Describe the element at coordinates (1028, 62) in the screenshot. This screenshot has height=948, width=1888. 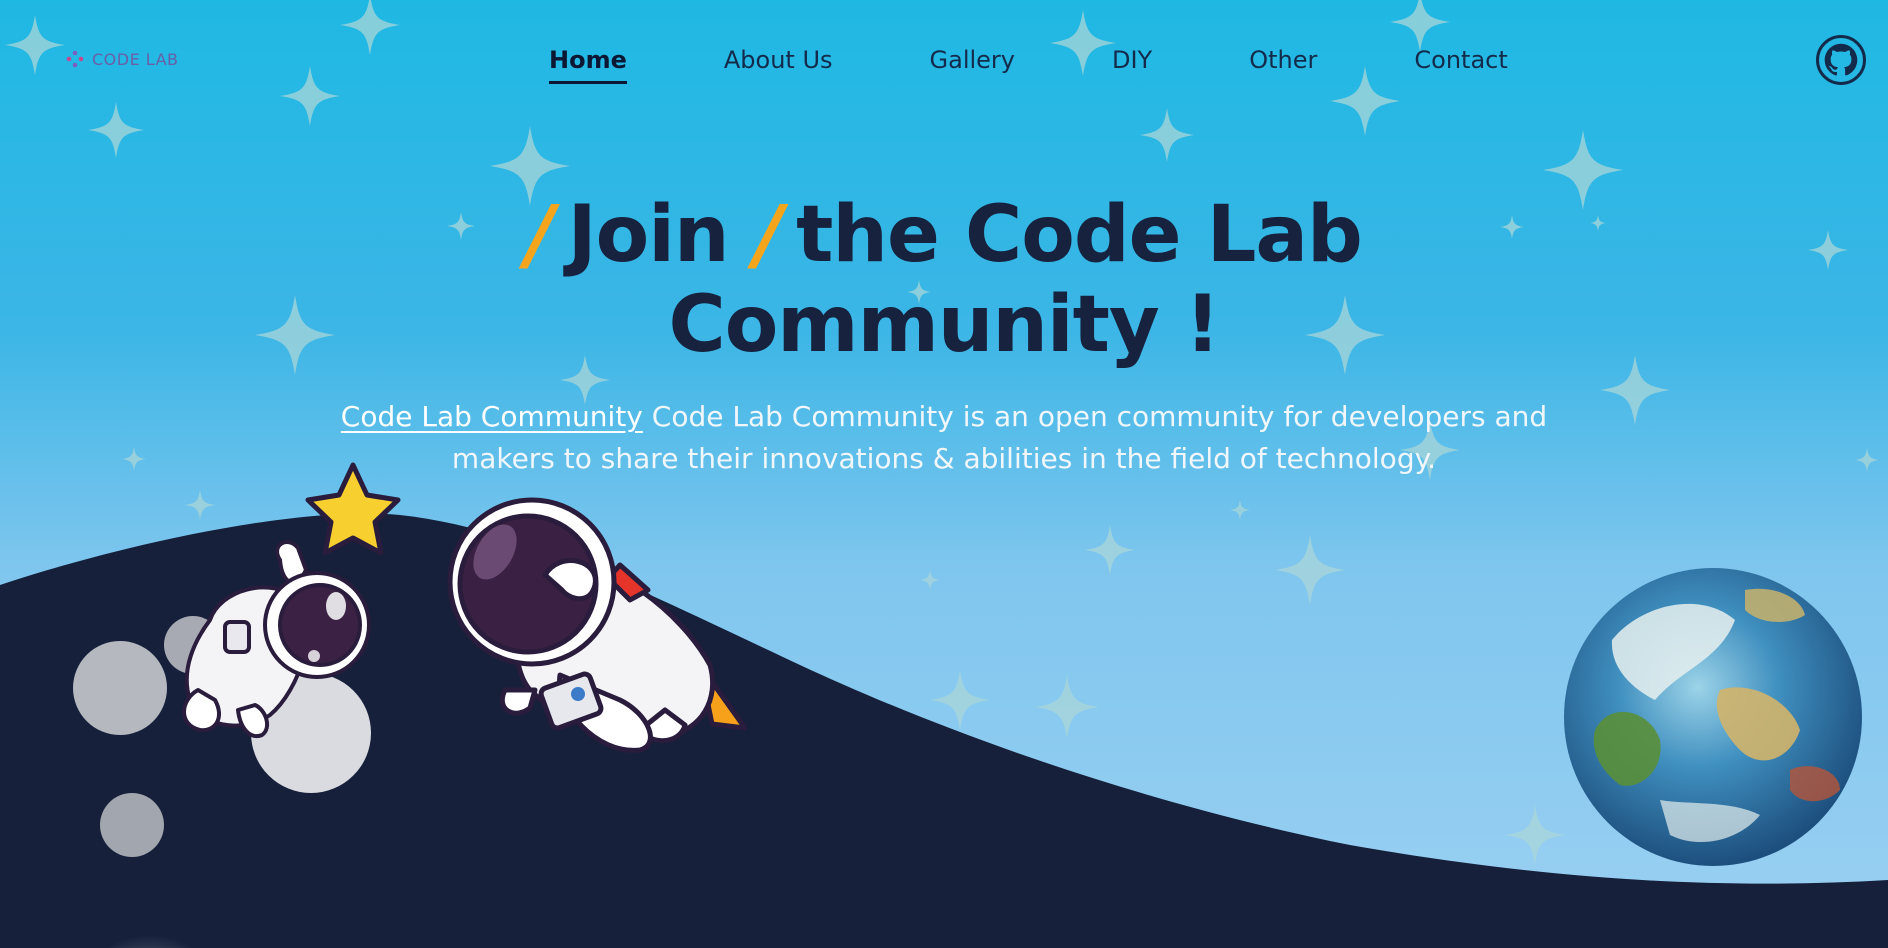
I see `main-nav: Home About Us Gallery DIY Other Contact` at that location.